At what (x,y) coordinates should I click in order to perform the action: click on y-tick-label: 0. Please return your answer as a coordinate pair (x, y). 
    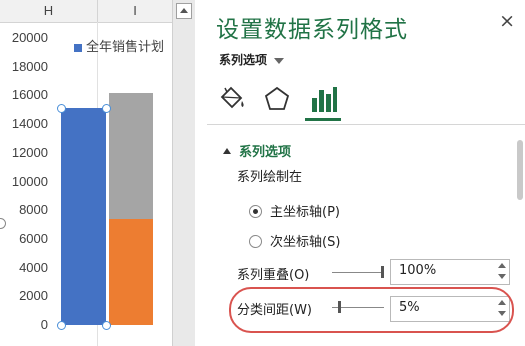
    Looking at the image, I should click on (44, 324).